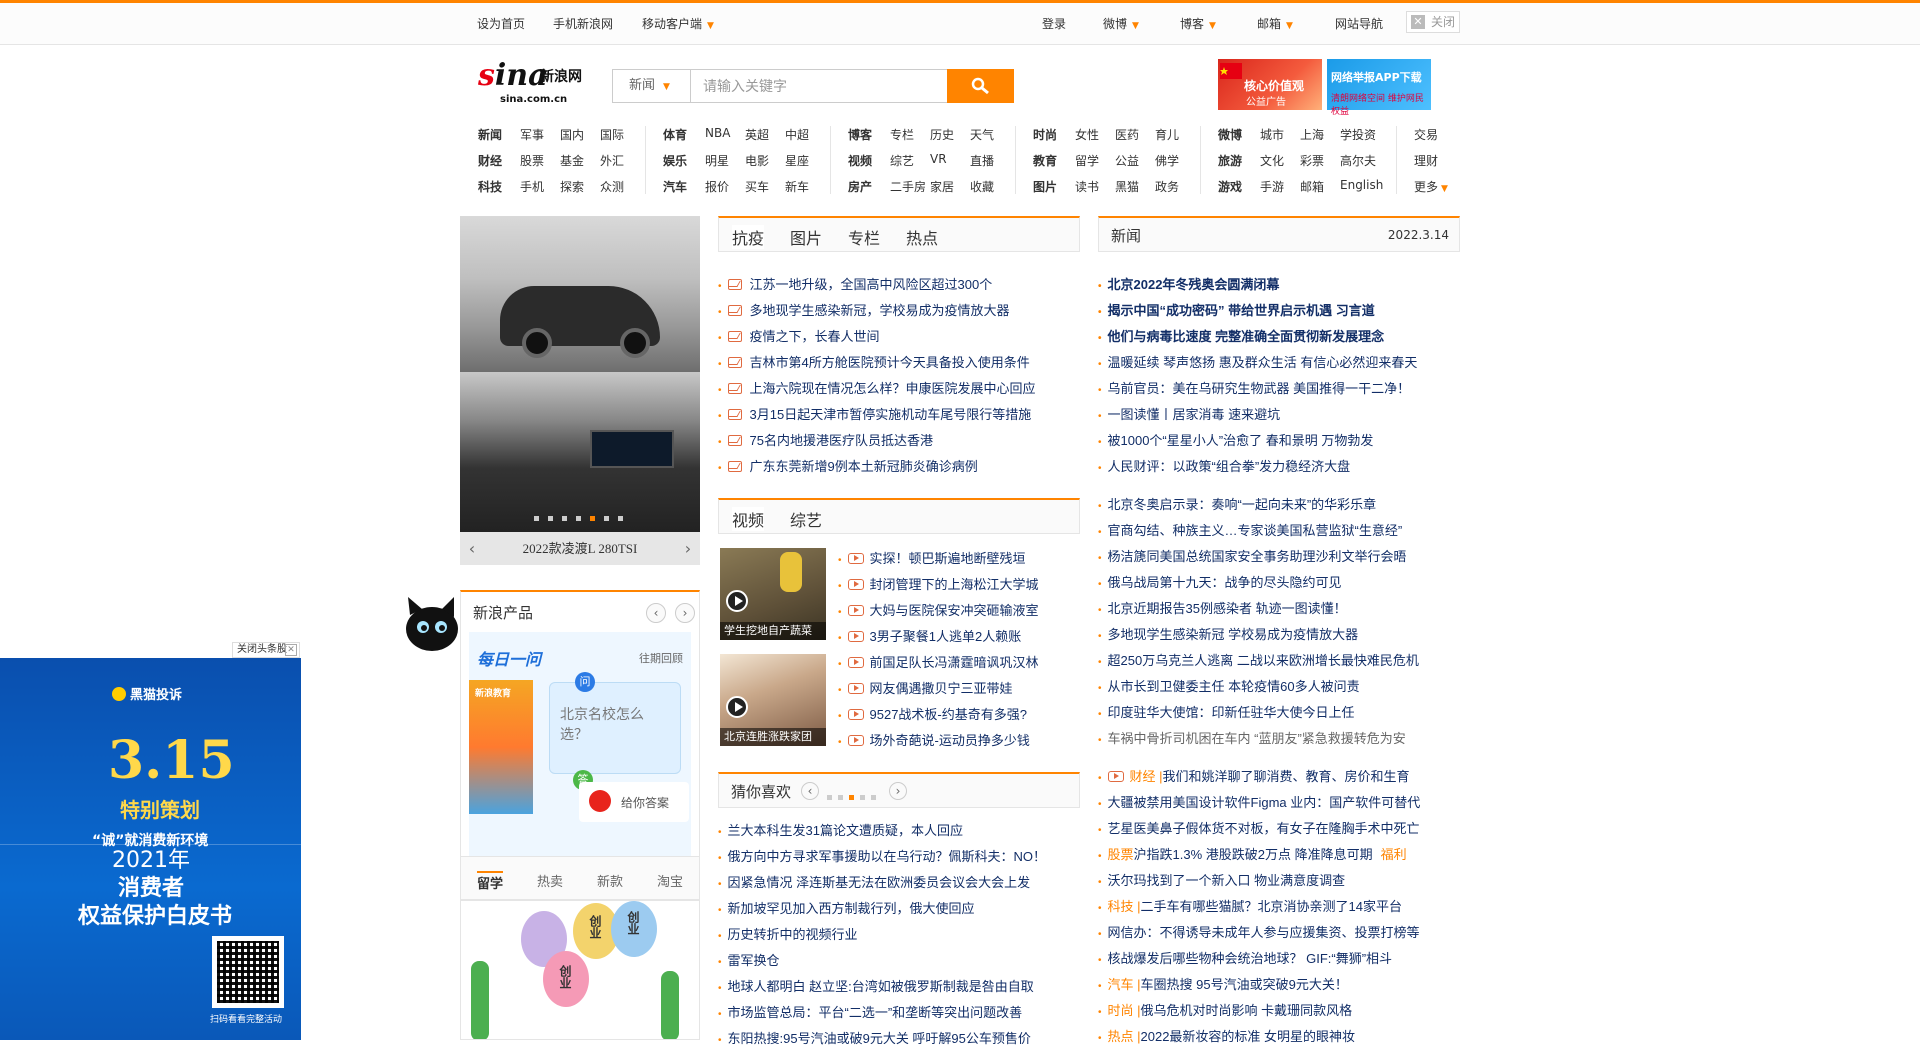 The height and width of the screenshot is (1048, 1920). What do you see at coordinates (1259, 828) in the screenshot?
I see `list-item: • 艺星医美鼻子假体货不对板，有女子在隆胸手术中死亡` at bounding box center [1259, 828].